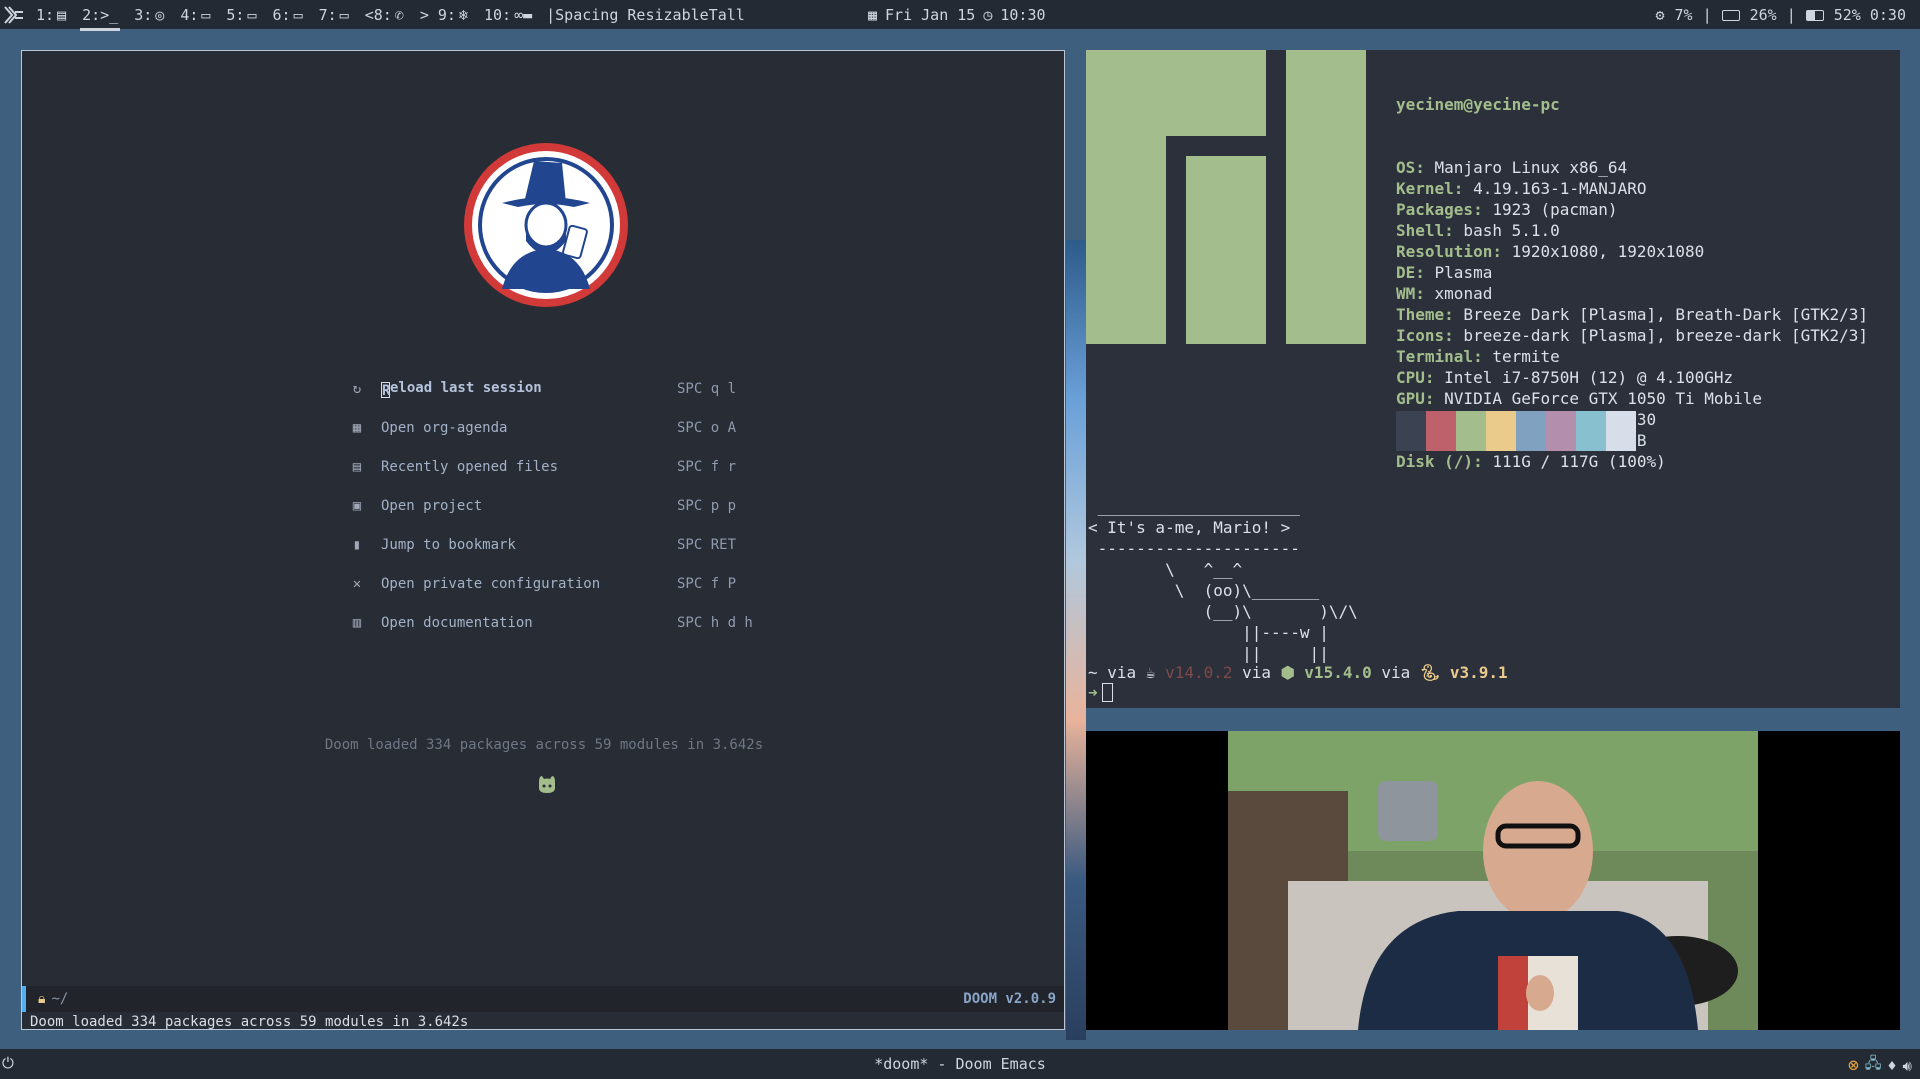  What do you see at coordinates (543, 999) in the screenshot?
I see `modeline: 🔒︎ ~/ DOOM v2.0.9` at bounding box center [543, 999].